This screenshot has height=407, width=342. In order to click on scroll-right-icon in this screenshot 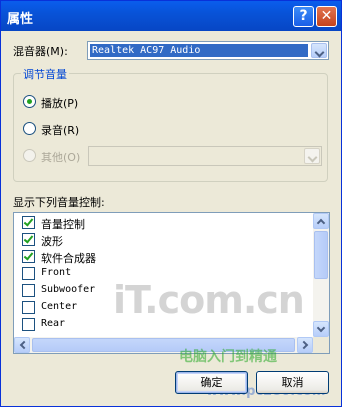, I will do `click(305, 345)`.